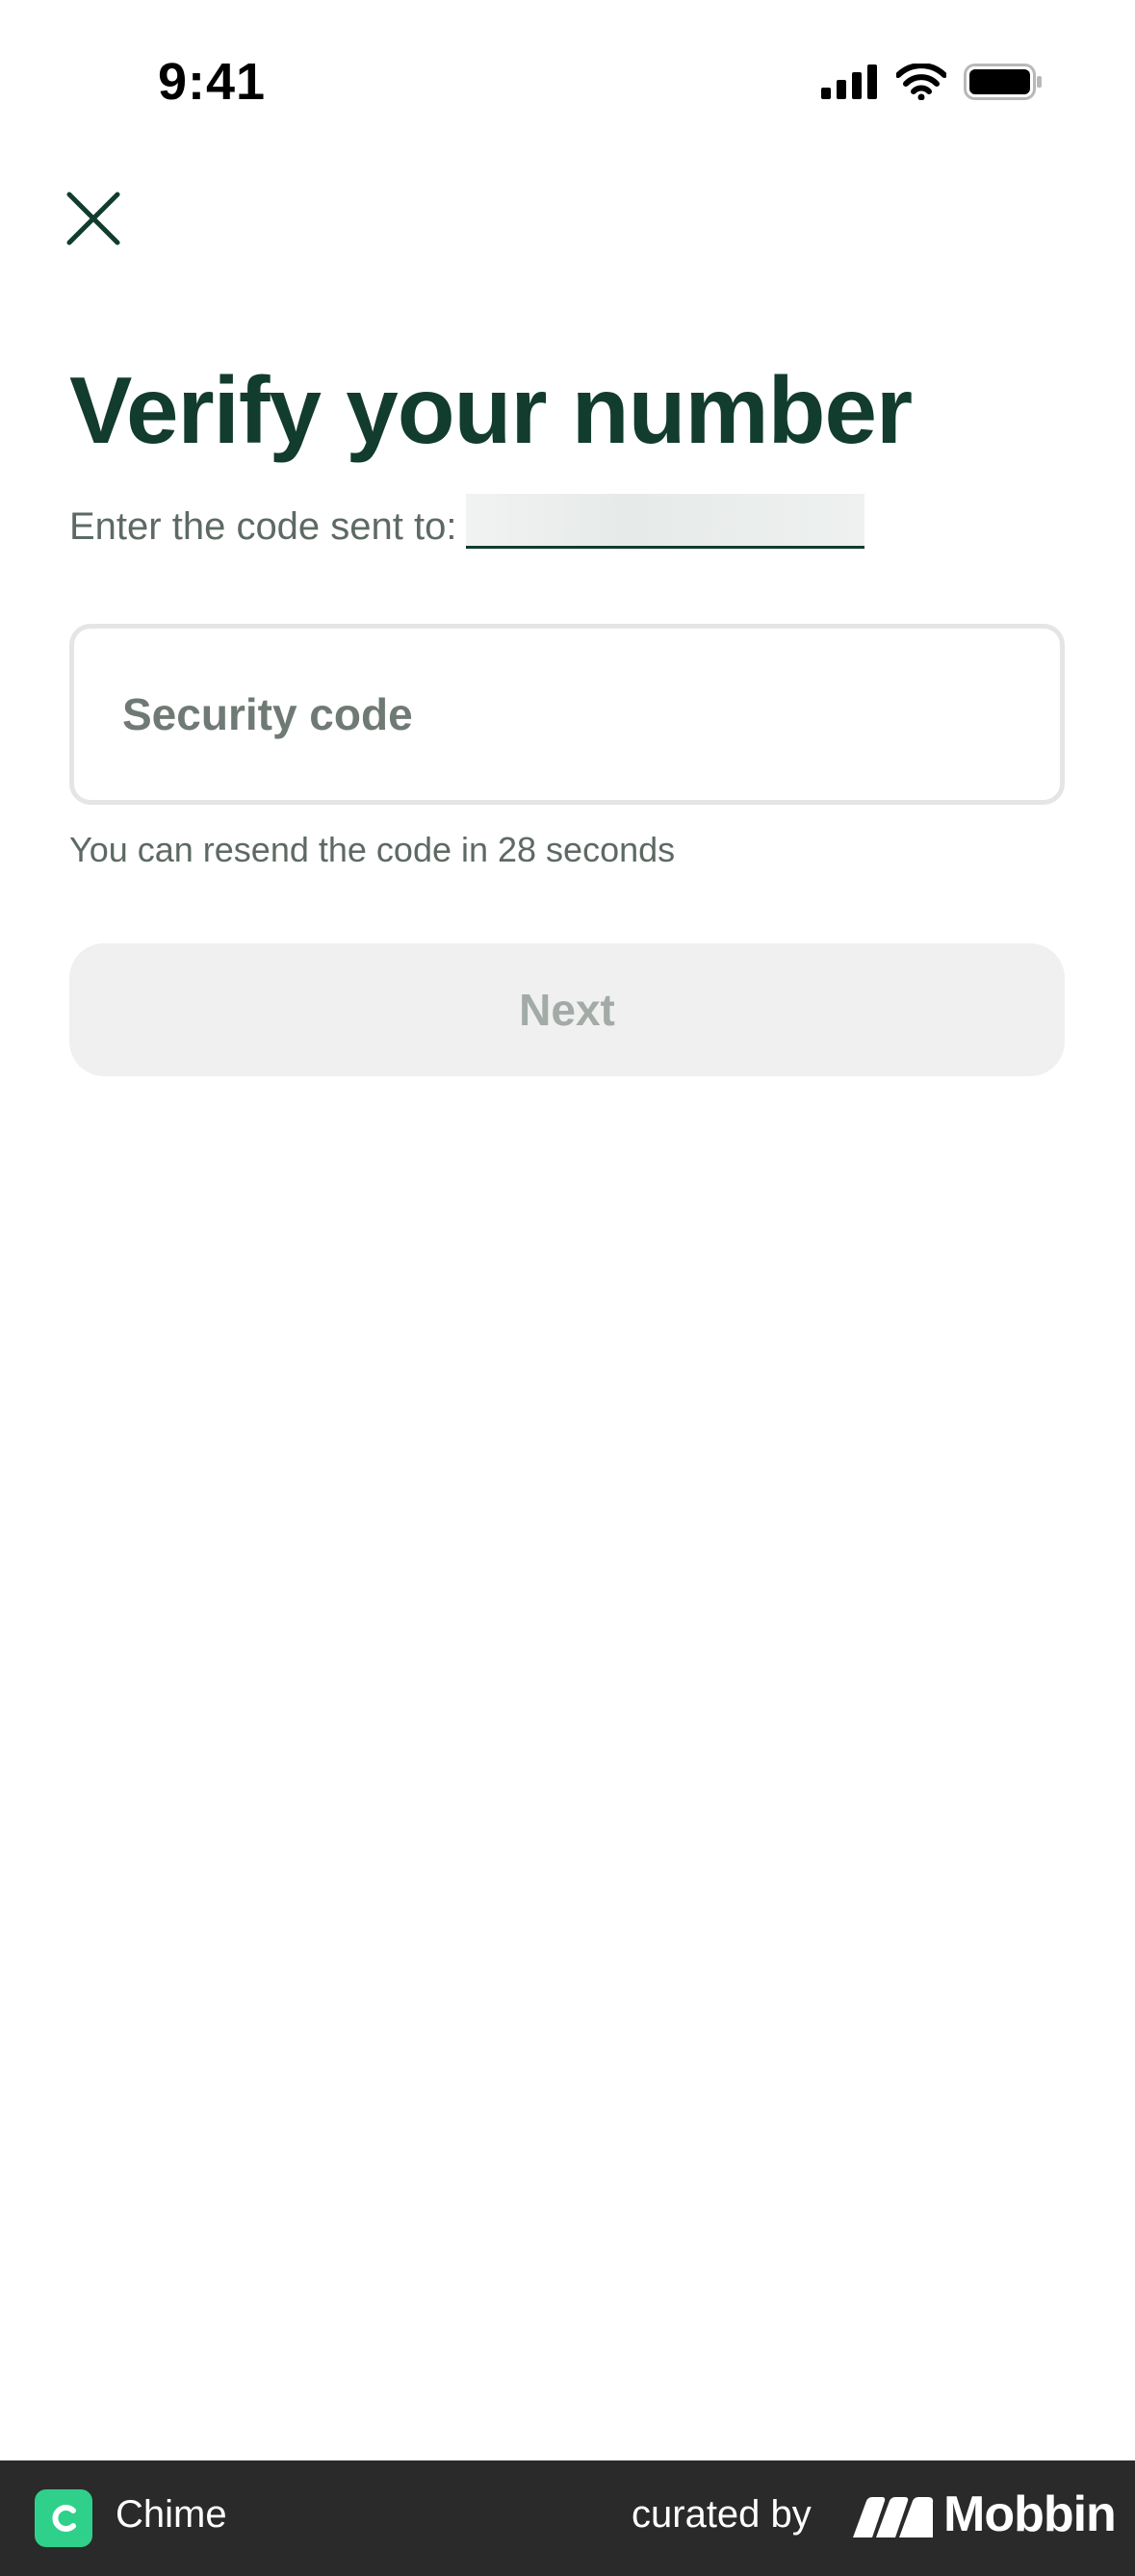 Image resolution: width=1135 pixels, height=2576 pixels. What do you see at coordinates (63, 2518) in the screenshot?
I see `chime-logo-icon` at bounding box center [63, 2518].